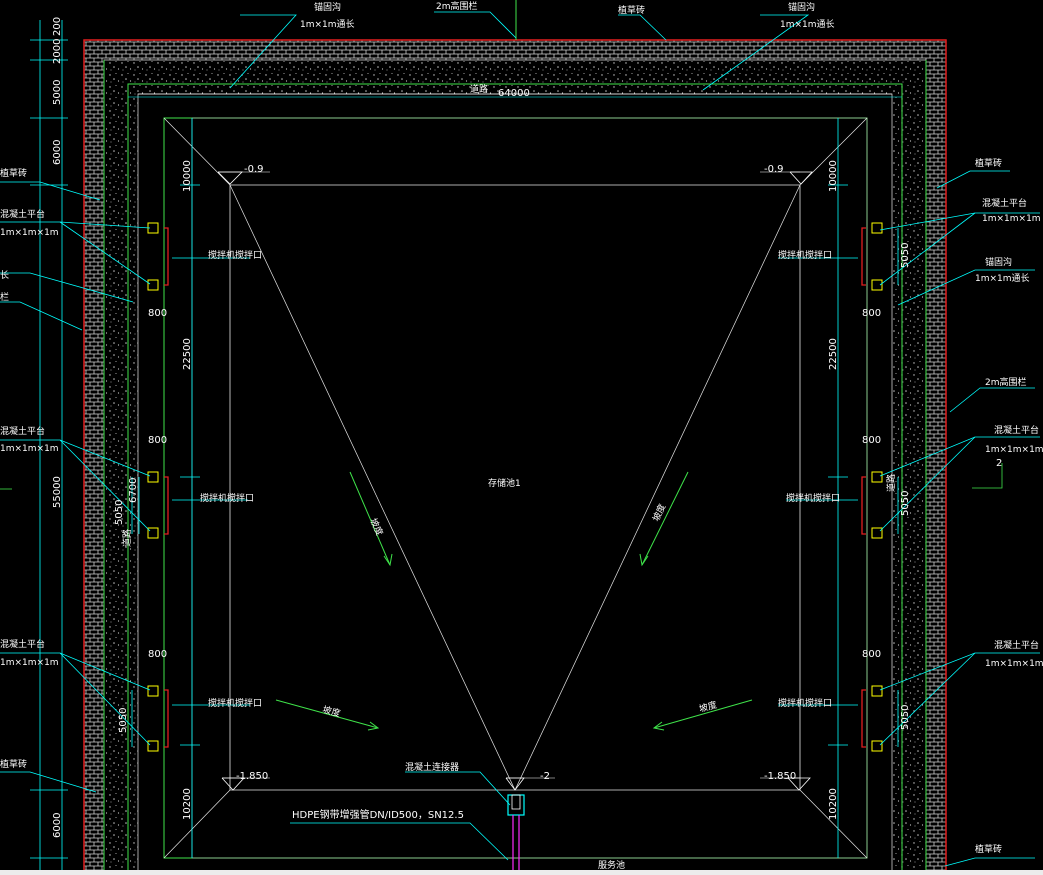 The height and width of the screenshot is (875, 1043). Describe the element at coordinates (29, 449) in the screenshot. I see `label-left-platform-size-2: 1m×1m×1m` at that location.